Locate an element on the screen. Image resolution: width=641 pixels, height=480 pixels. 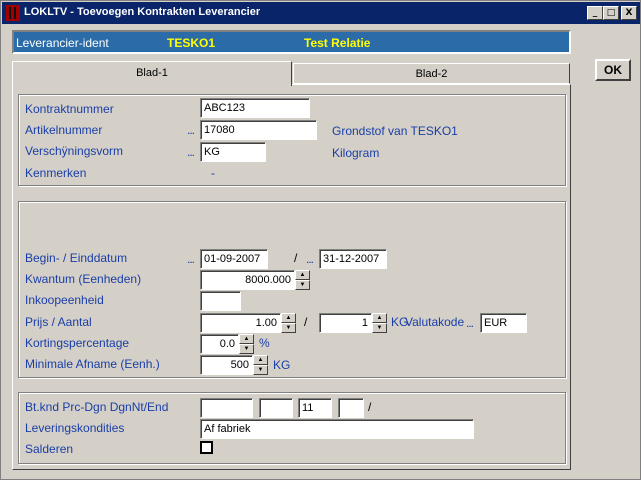
prijs-label: Prijs / Aantal is located at coordinates (58, 322).